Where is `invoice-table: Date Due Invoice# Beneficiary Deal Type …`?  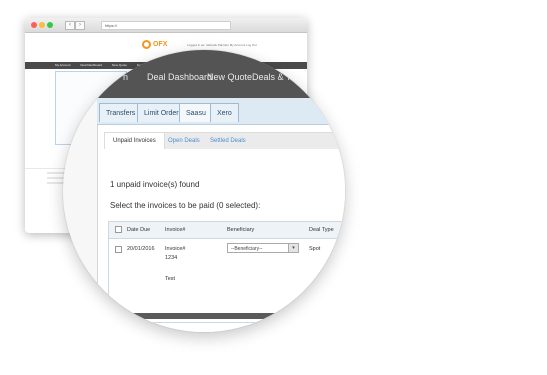 invoice-table: Date Due Invoice# Beneficiary Deal Type … is located at coordinates (226, 272).